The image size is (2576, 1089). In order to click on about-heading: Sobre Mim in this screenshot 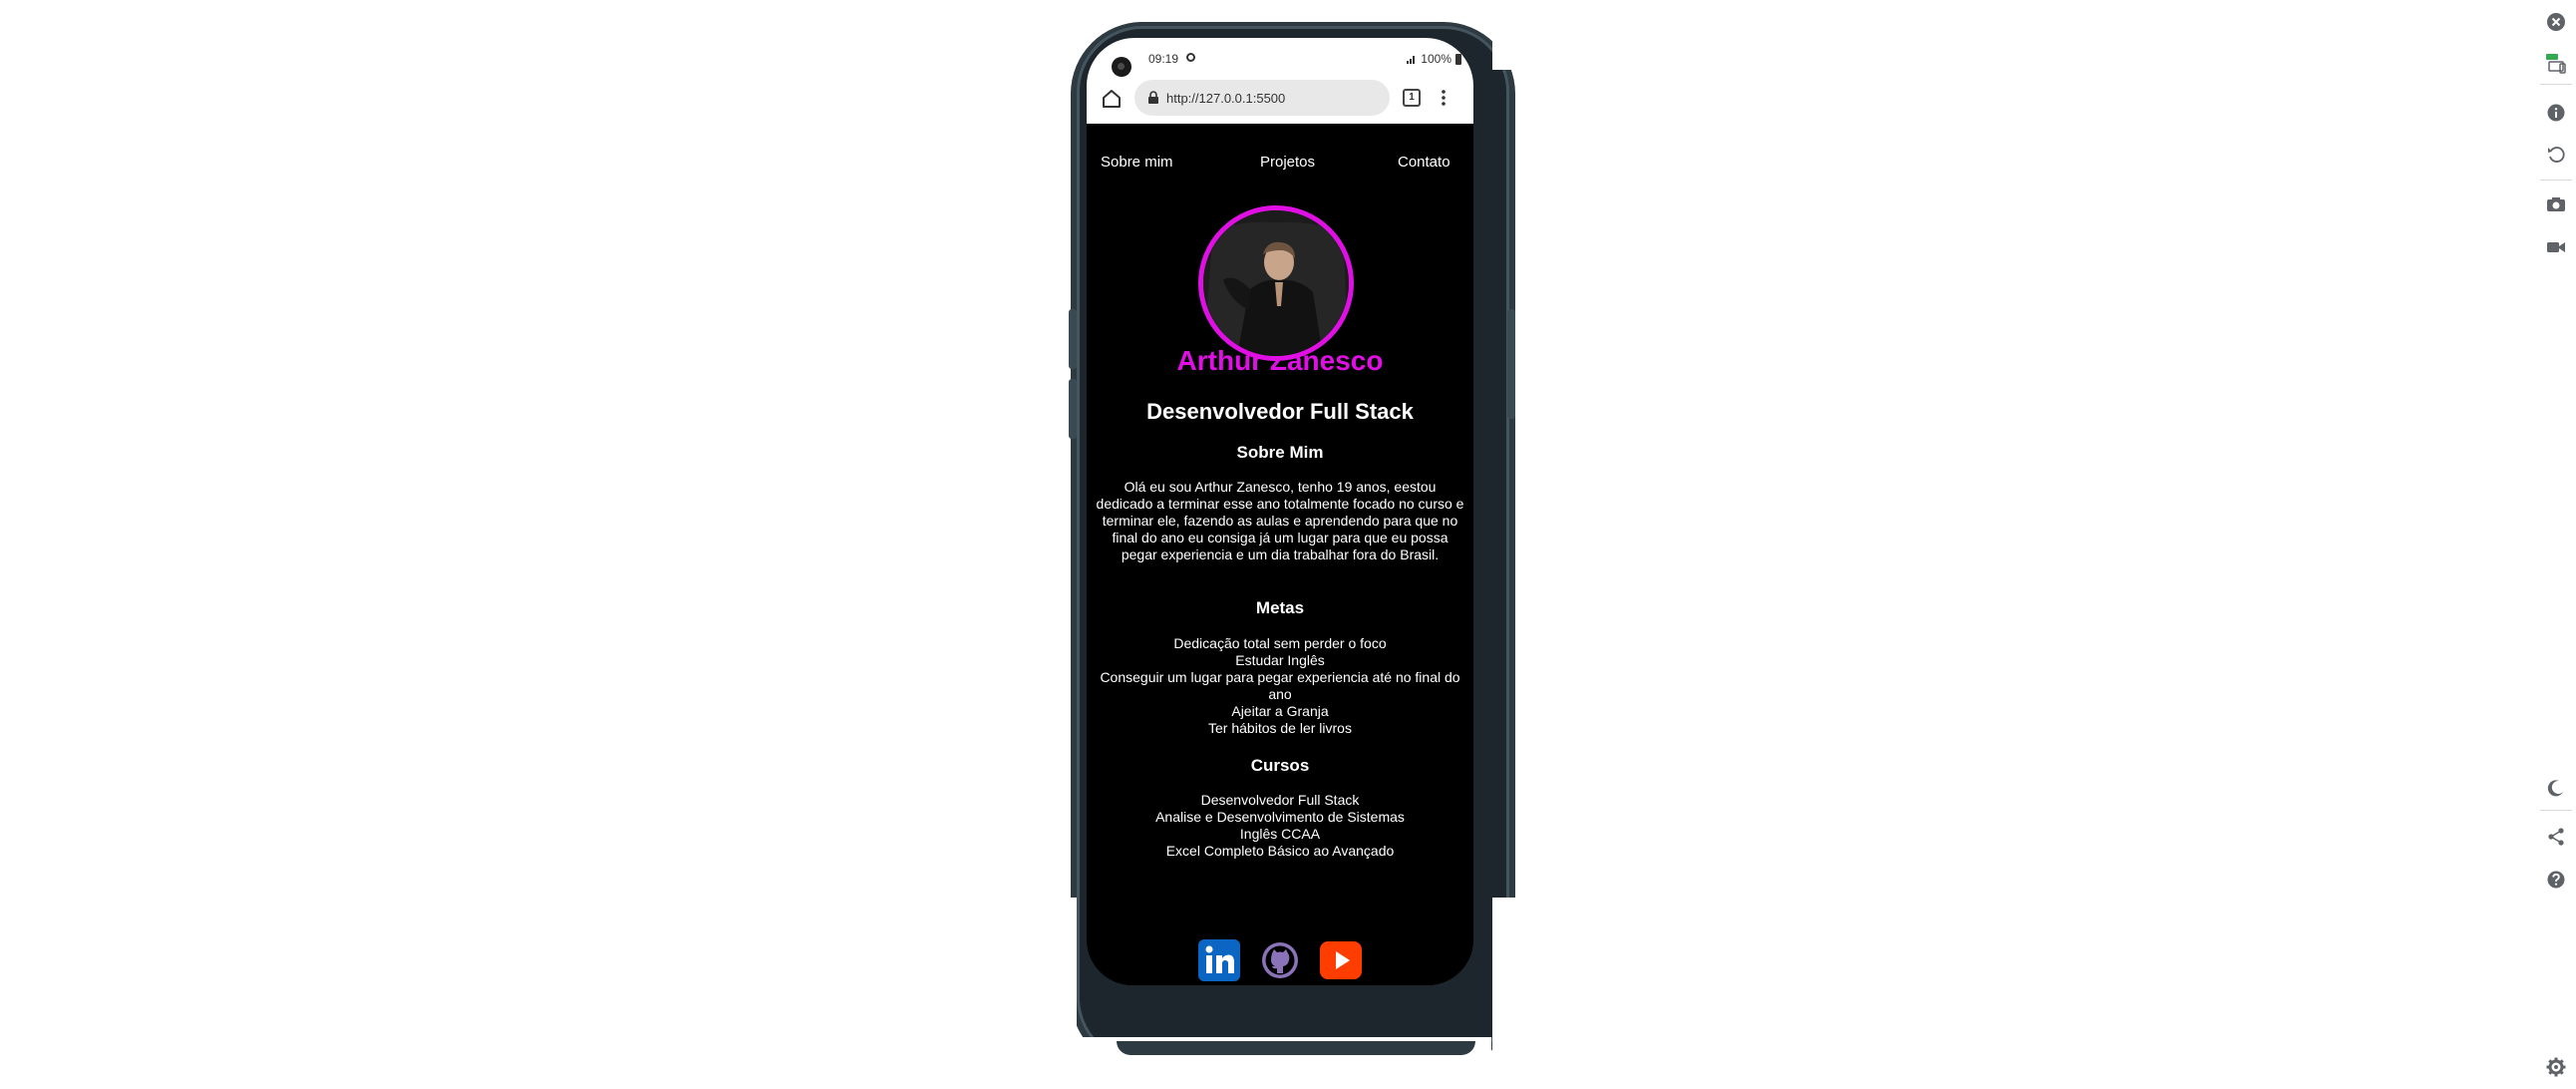, I will do `click(1280, 452)`.